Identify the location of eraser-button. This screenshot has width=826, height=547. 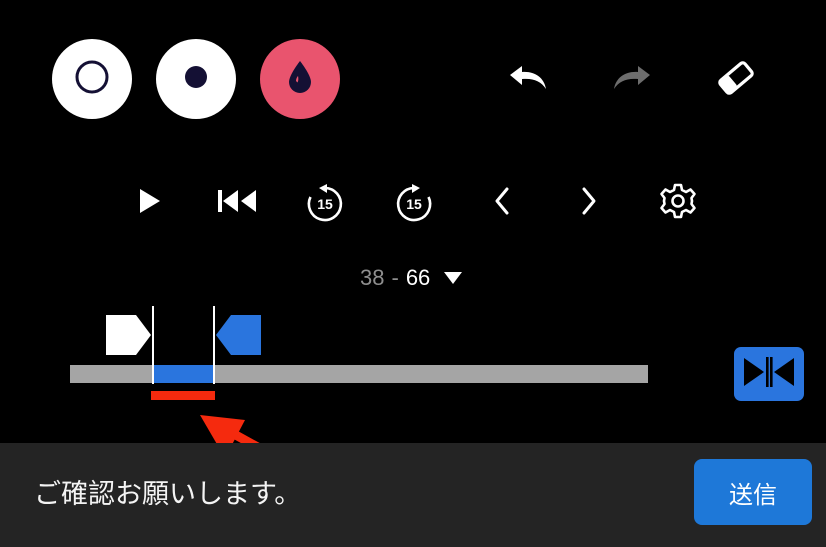
(736, 80).